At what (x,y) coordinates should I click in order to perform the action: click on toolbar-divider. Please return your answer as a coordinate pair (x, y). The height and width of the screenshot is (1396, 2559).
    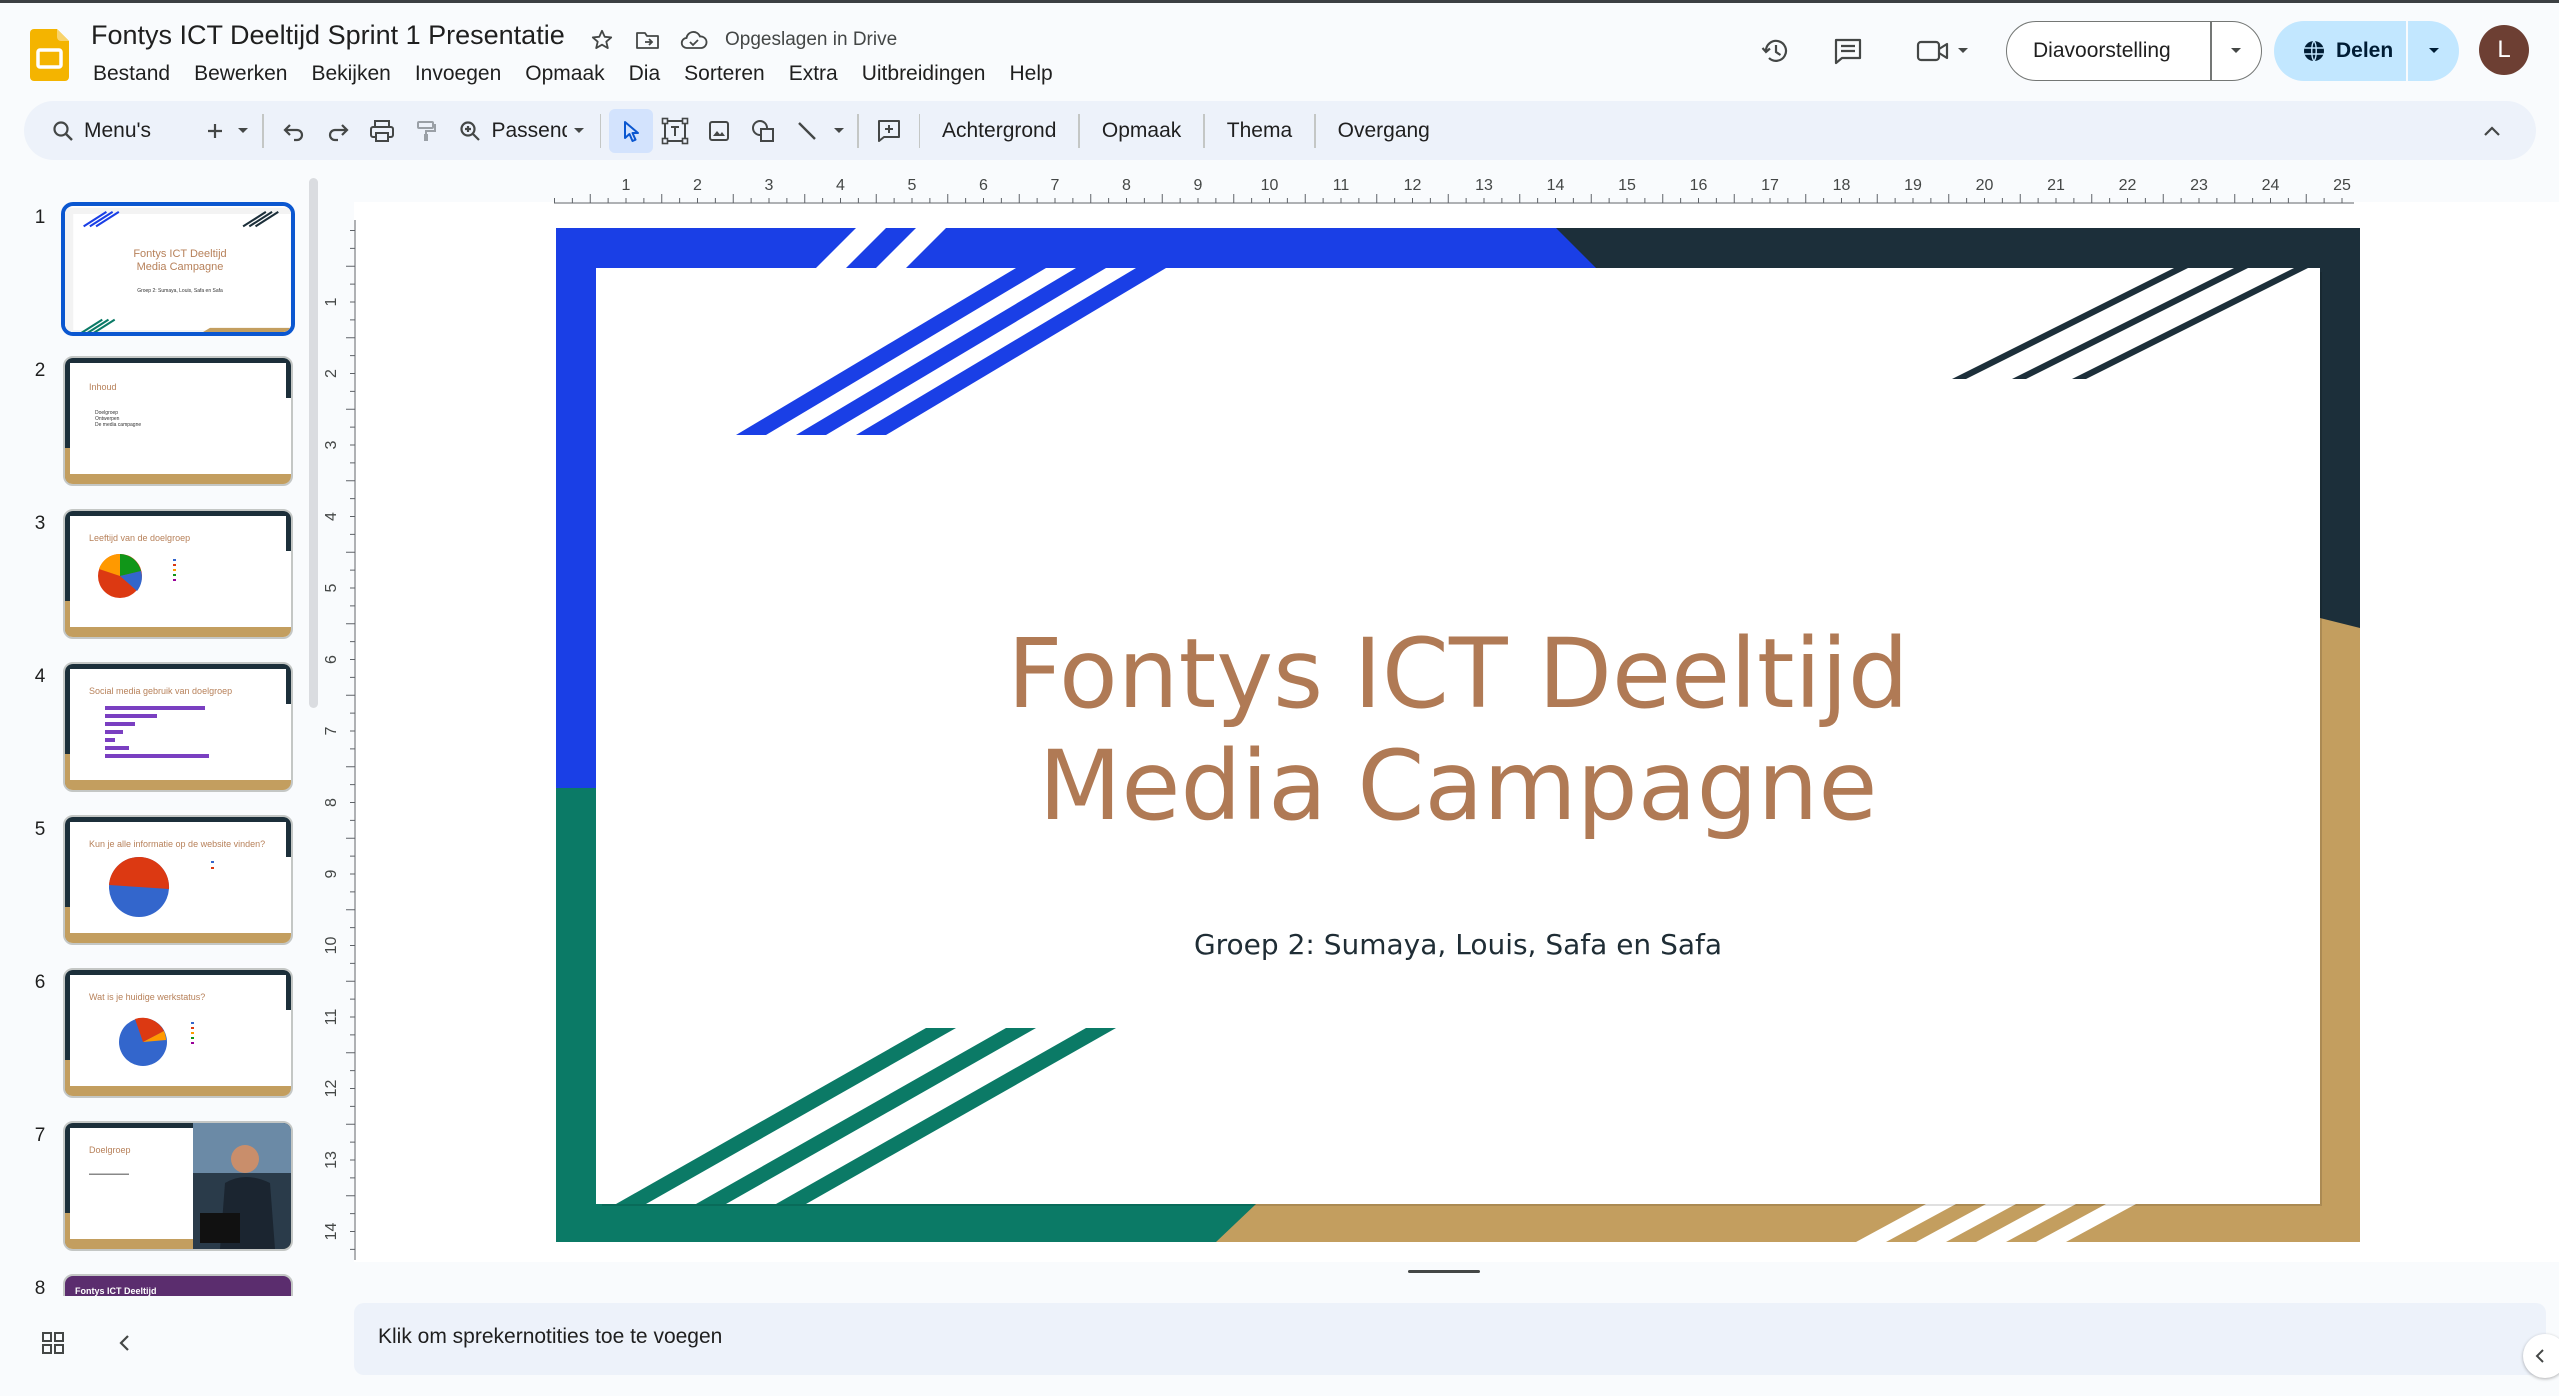
    Looking at the image, I should click on (919, 130).